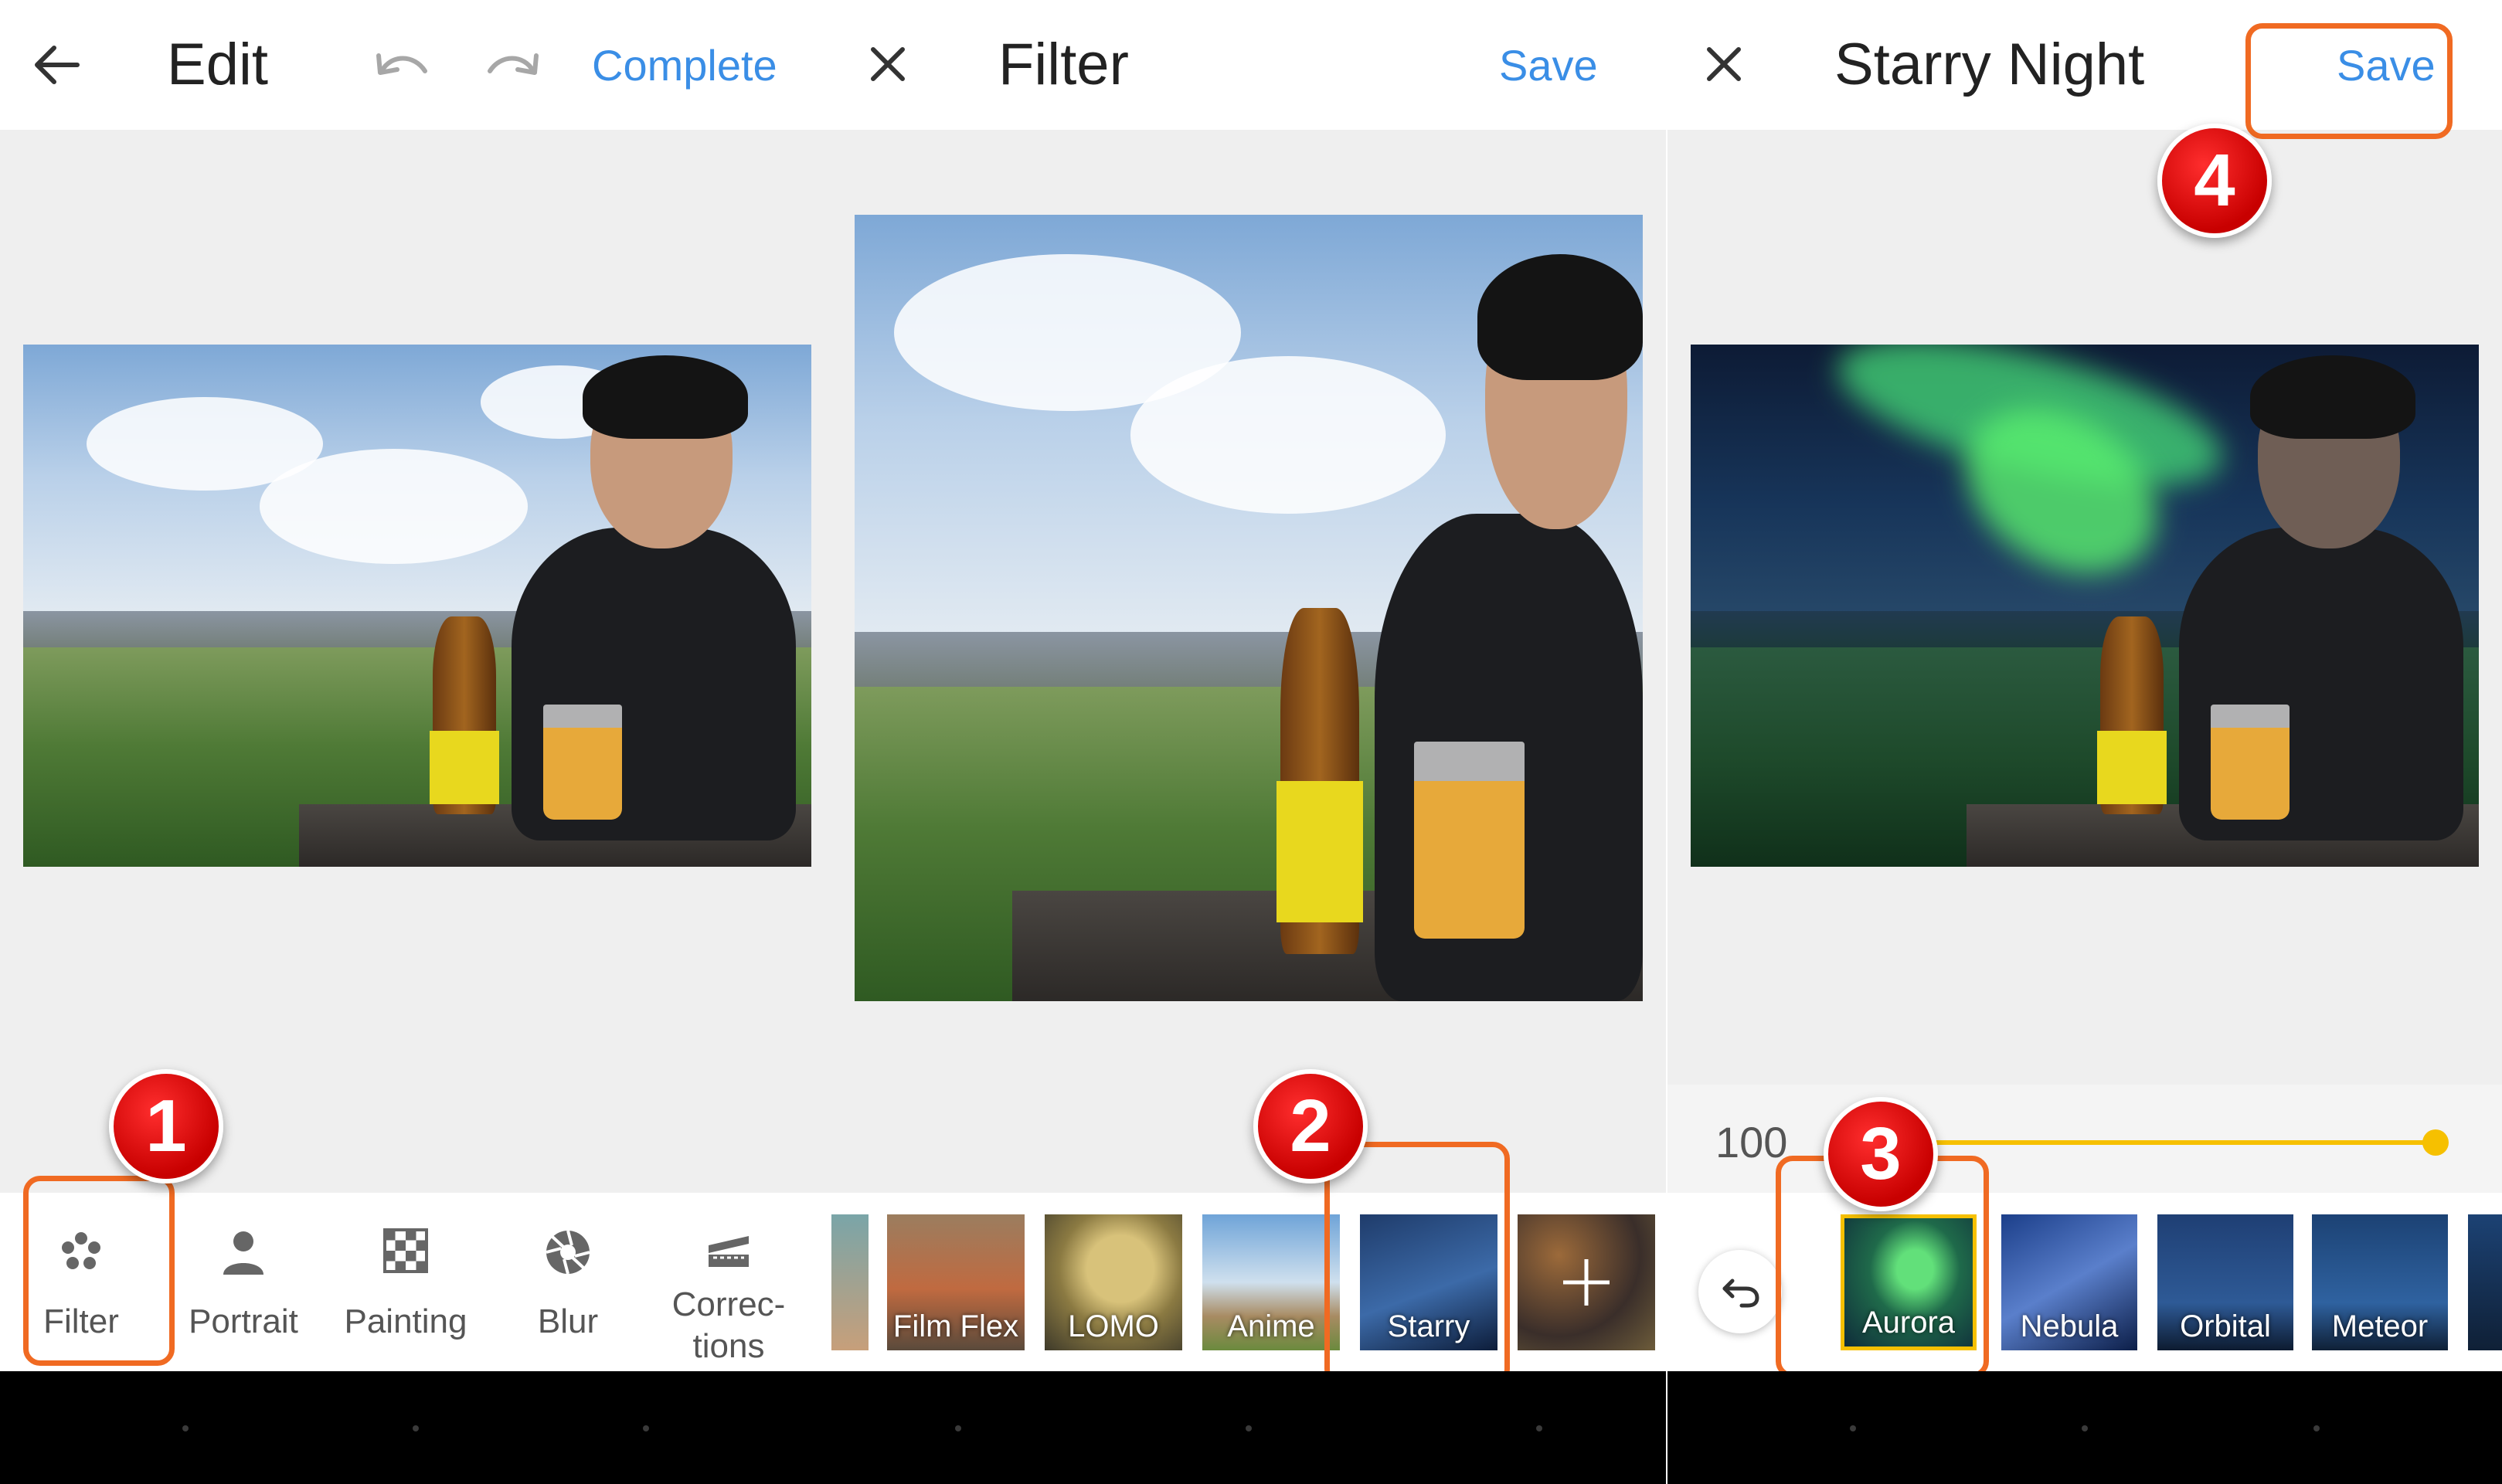  Describe the element at coordinates (1549, 65) in the screenshot. I see `save-button: Save` at that location.